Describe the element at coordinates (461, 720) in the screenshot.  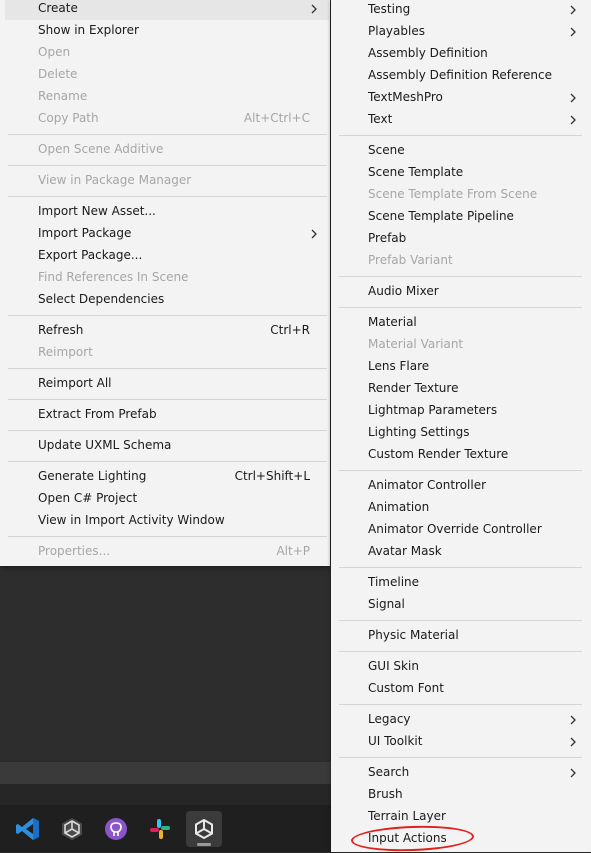
I see `menu-item-legacy: Legacy` at that location.